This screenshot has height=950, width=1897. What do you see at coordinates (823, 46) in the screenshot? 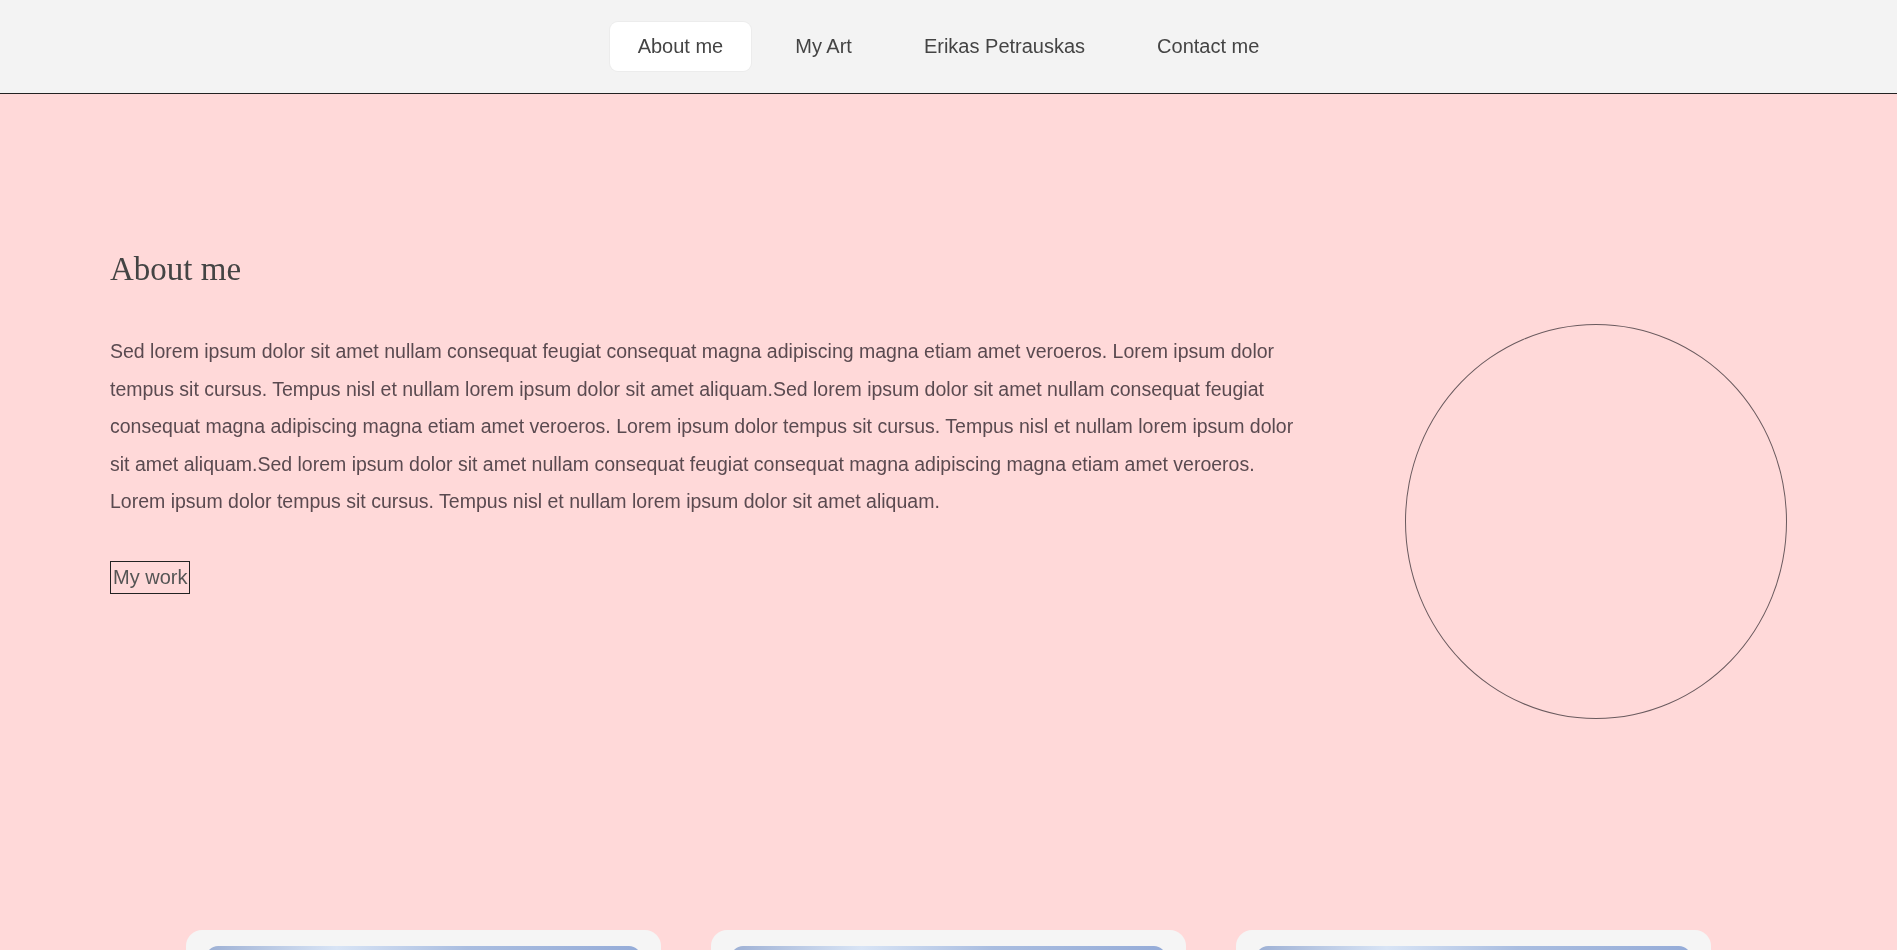
I see `nav-tab: My Art` at bounding box center [823, 46].